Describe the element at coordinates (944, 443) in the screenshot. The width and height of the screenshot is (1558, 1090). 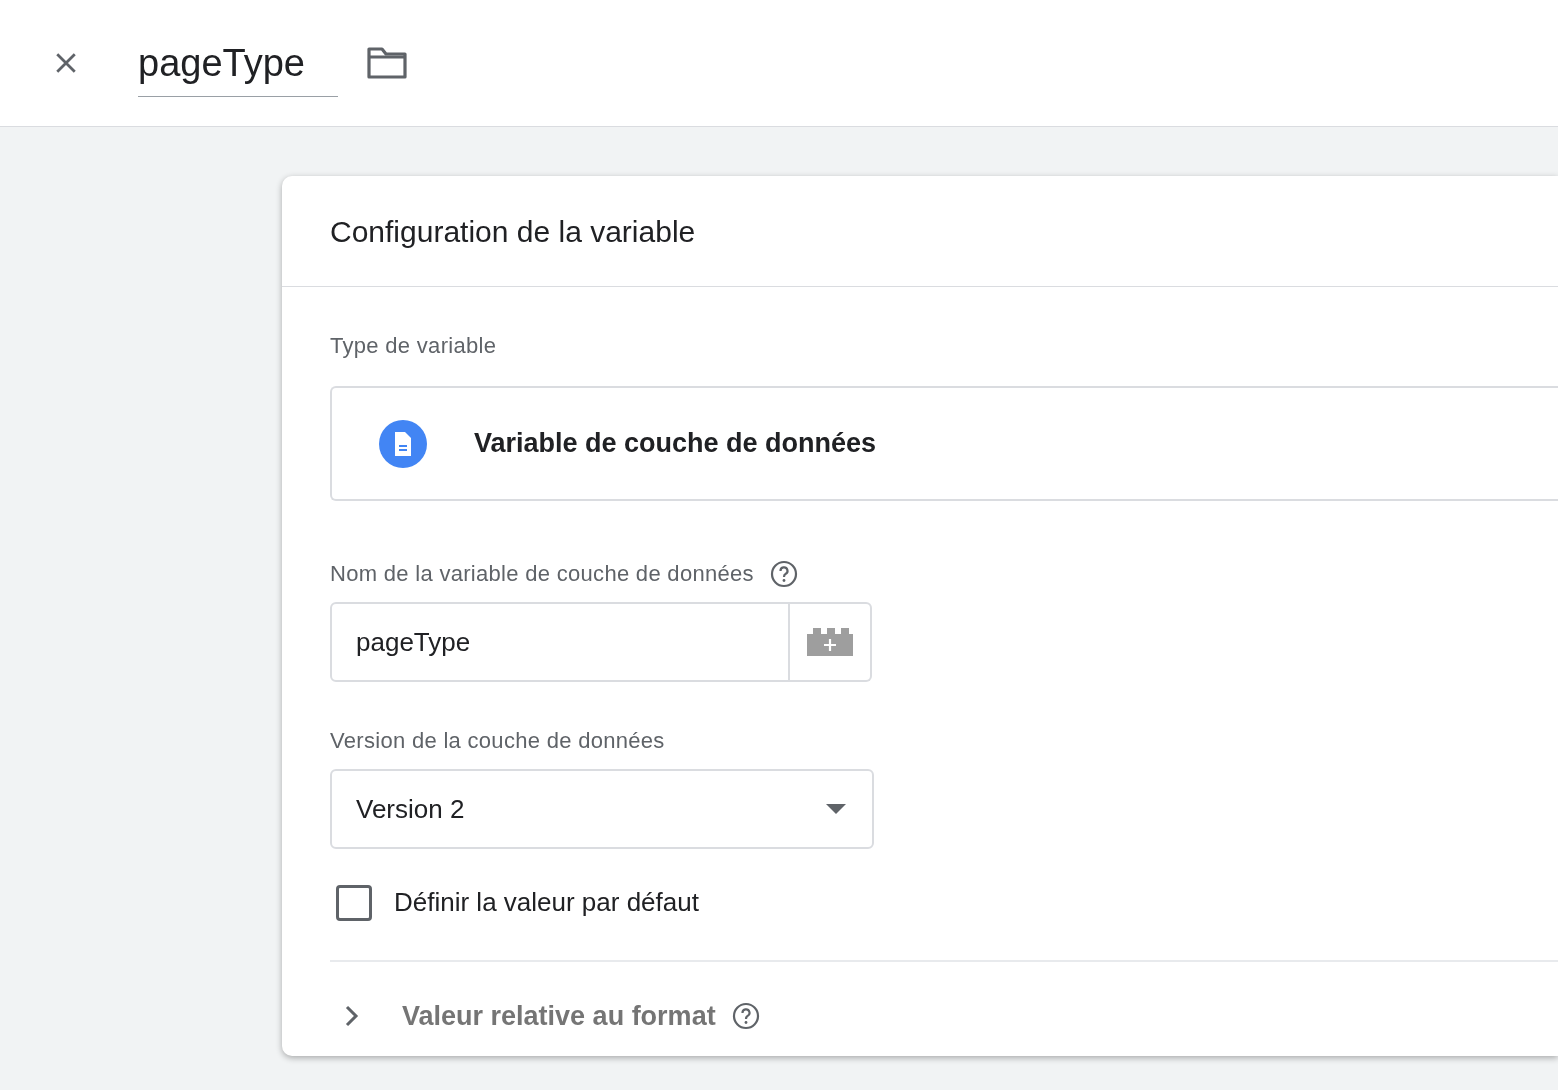
I see `variable-type-selector: Variable de couche de données` at that location.